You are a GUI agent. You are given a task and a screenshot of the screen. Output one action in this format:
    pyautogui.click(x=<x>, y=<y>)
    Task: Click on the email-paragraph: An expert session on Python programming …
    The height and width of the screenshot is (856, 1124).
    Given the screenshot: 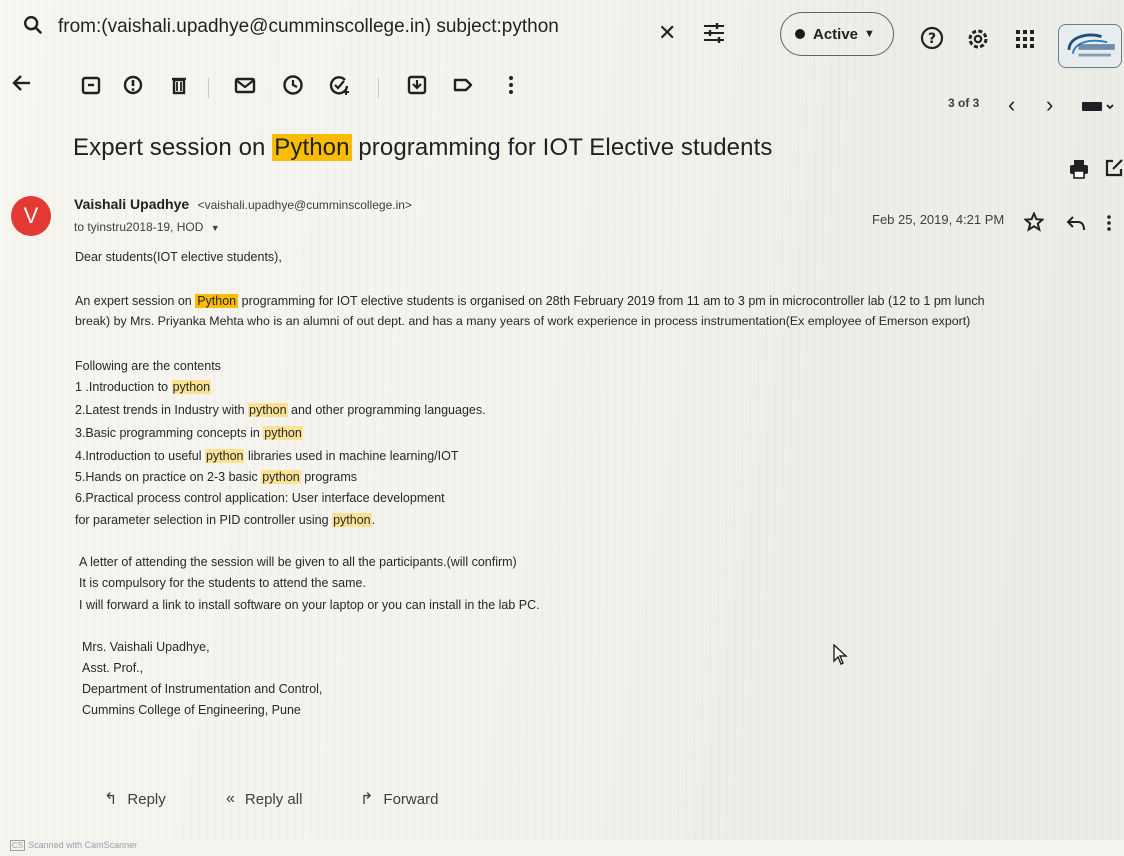 What is the action you would take?
    pyautogui.click(x=530, y=301)
    